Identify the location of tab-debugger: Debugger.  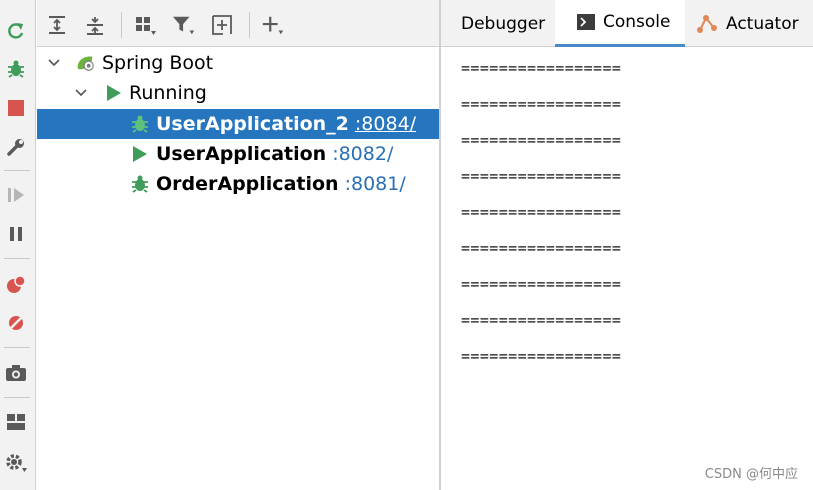
(503, 23).